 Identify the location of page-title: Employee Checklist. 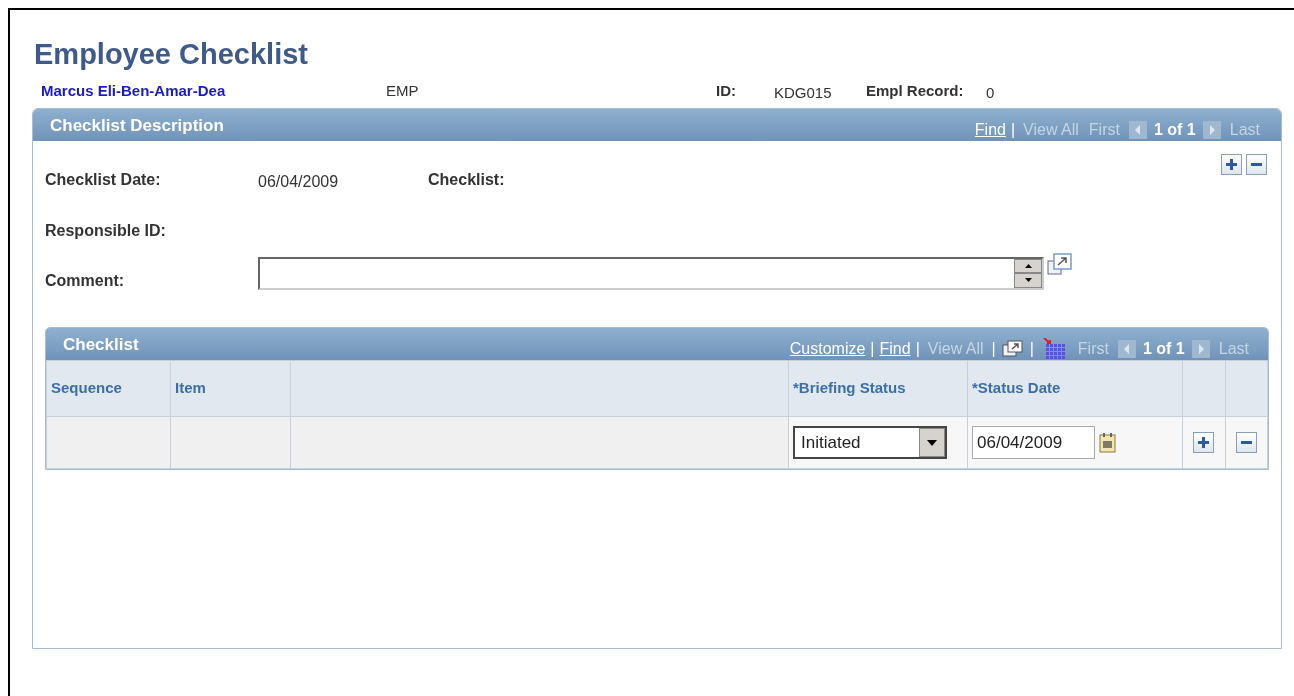
(171, 54).